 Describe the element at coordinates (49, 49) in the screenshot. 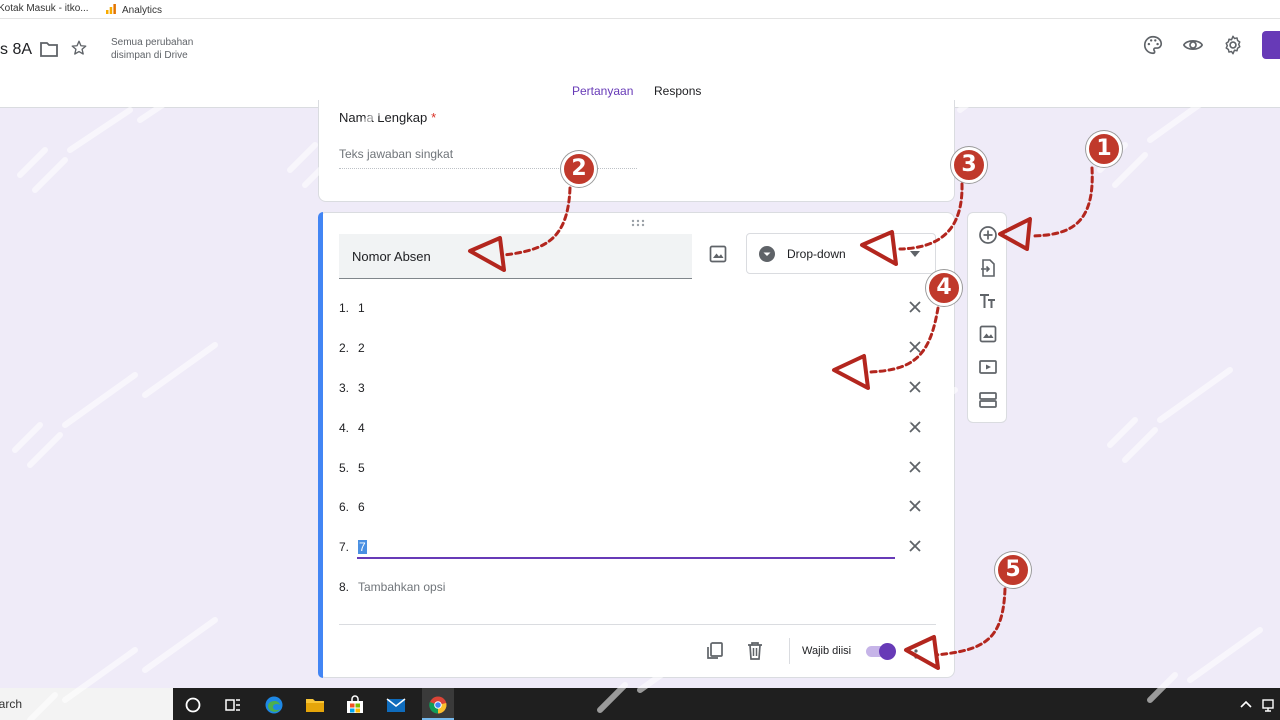

I see `folder-icon` at that location.